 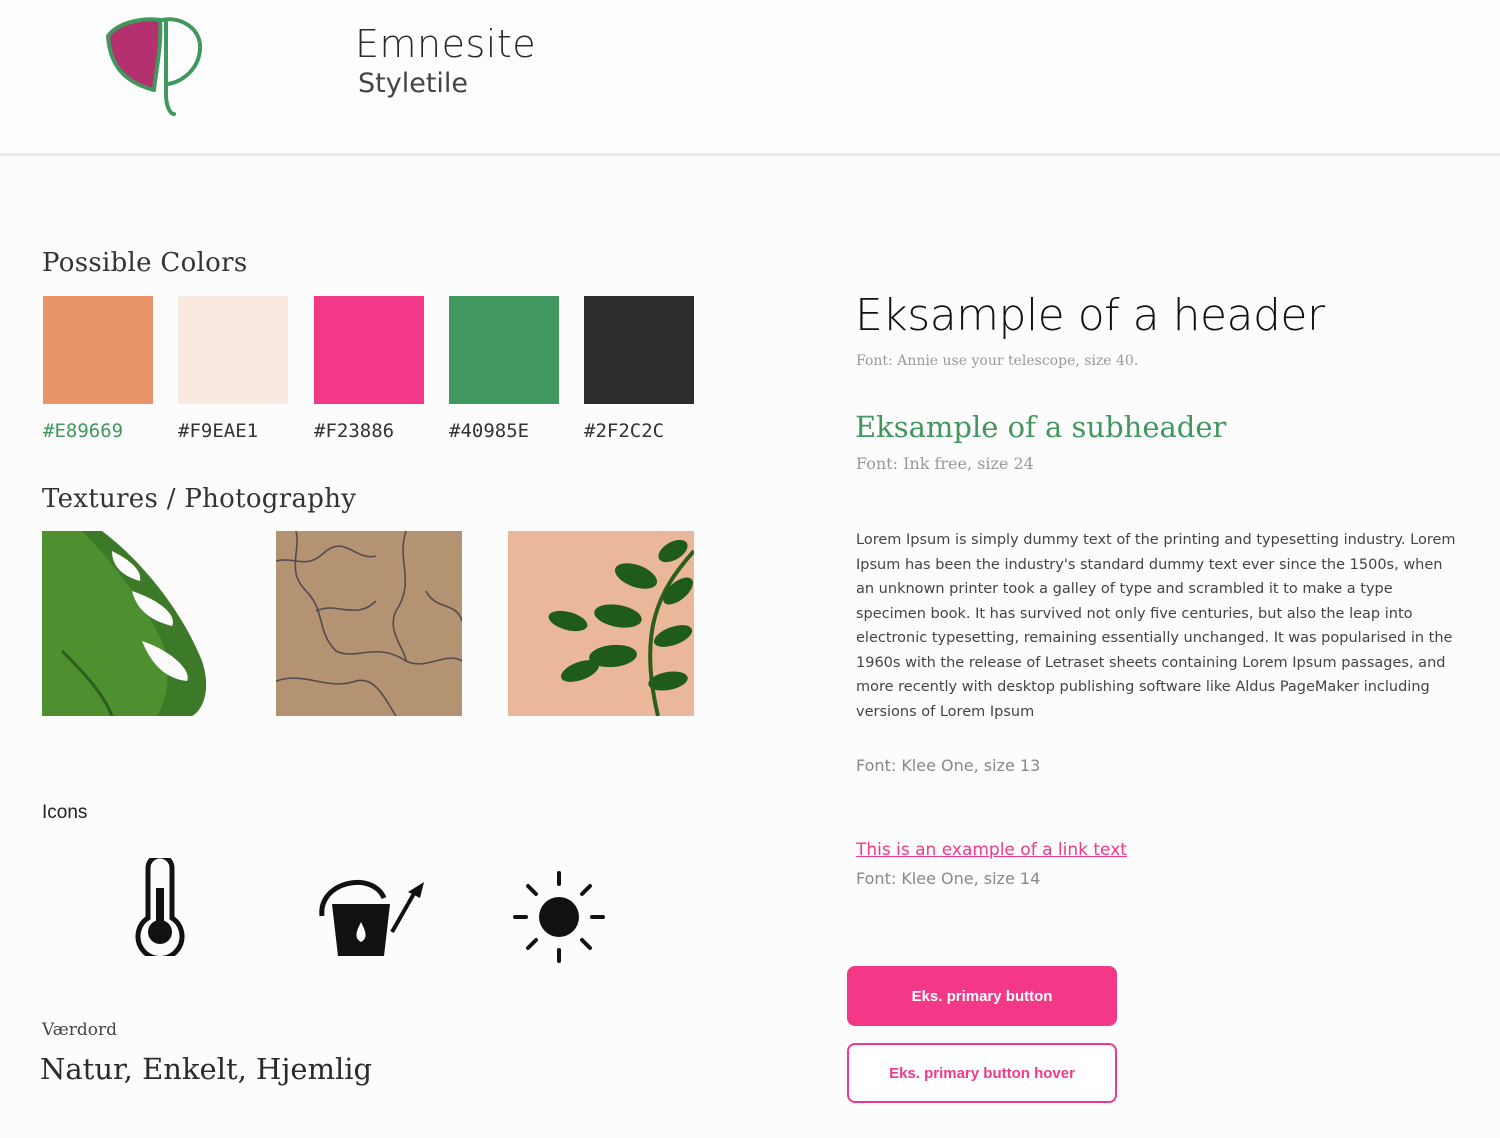 I want to click on example-subheader: Eksample of a subheader, so click(x=1041, y=427).